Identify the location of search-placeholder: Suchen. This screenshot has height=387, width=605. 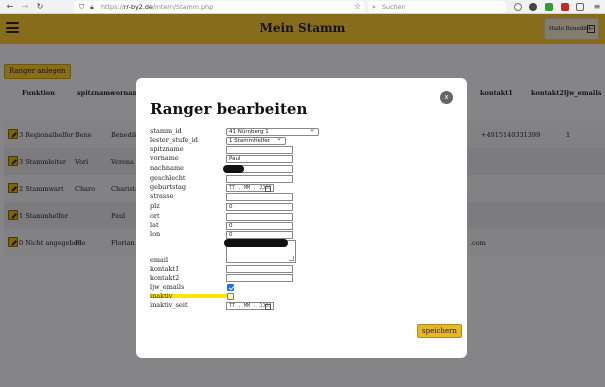
(394, 7).